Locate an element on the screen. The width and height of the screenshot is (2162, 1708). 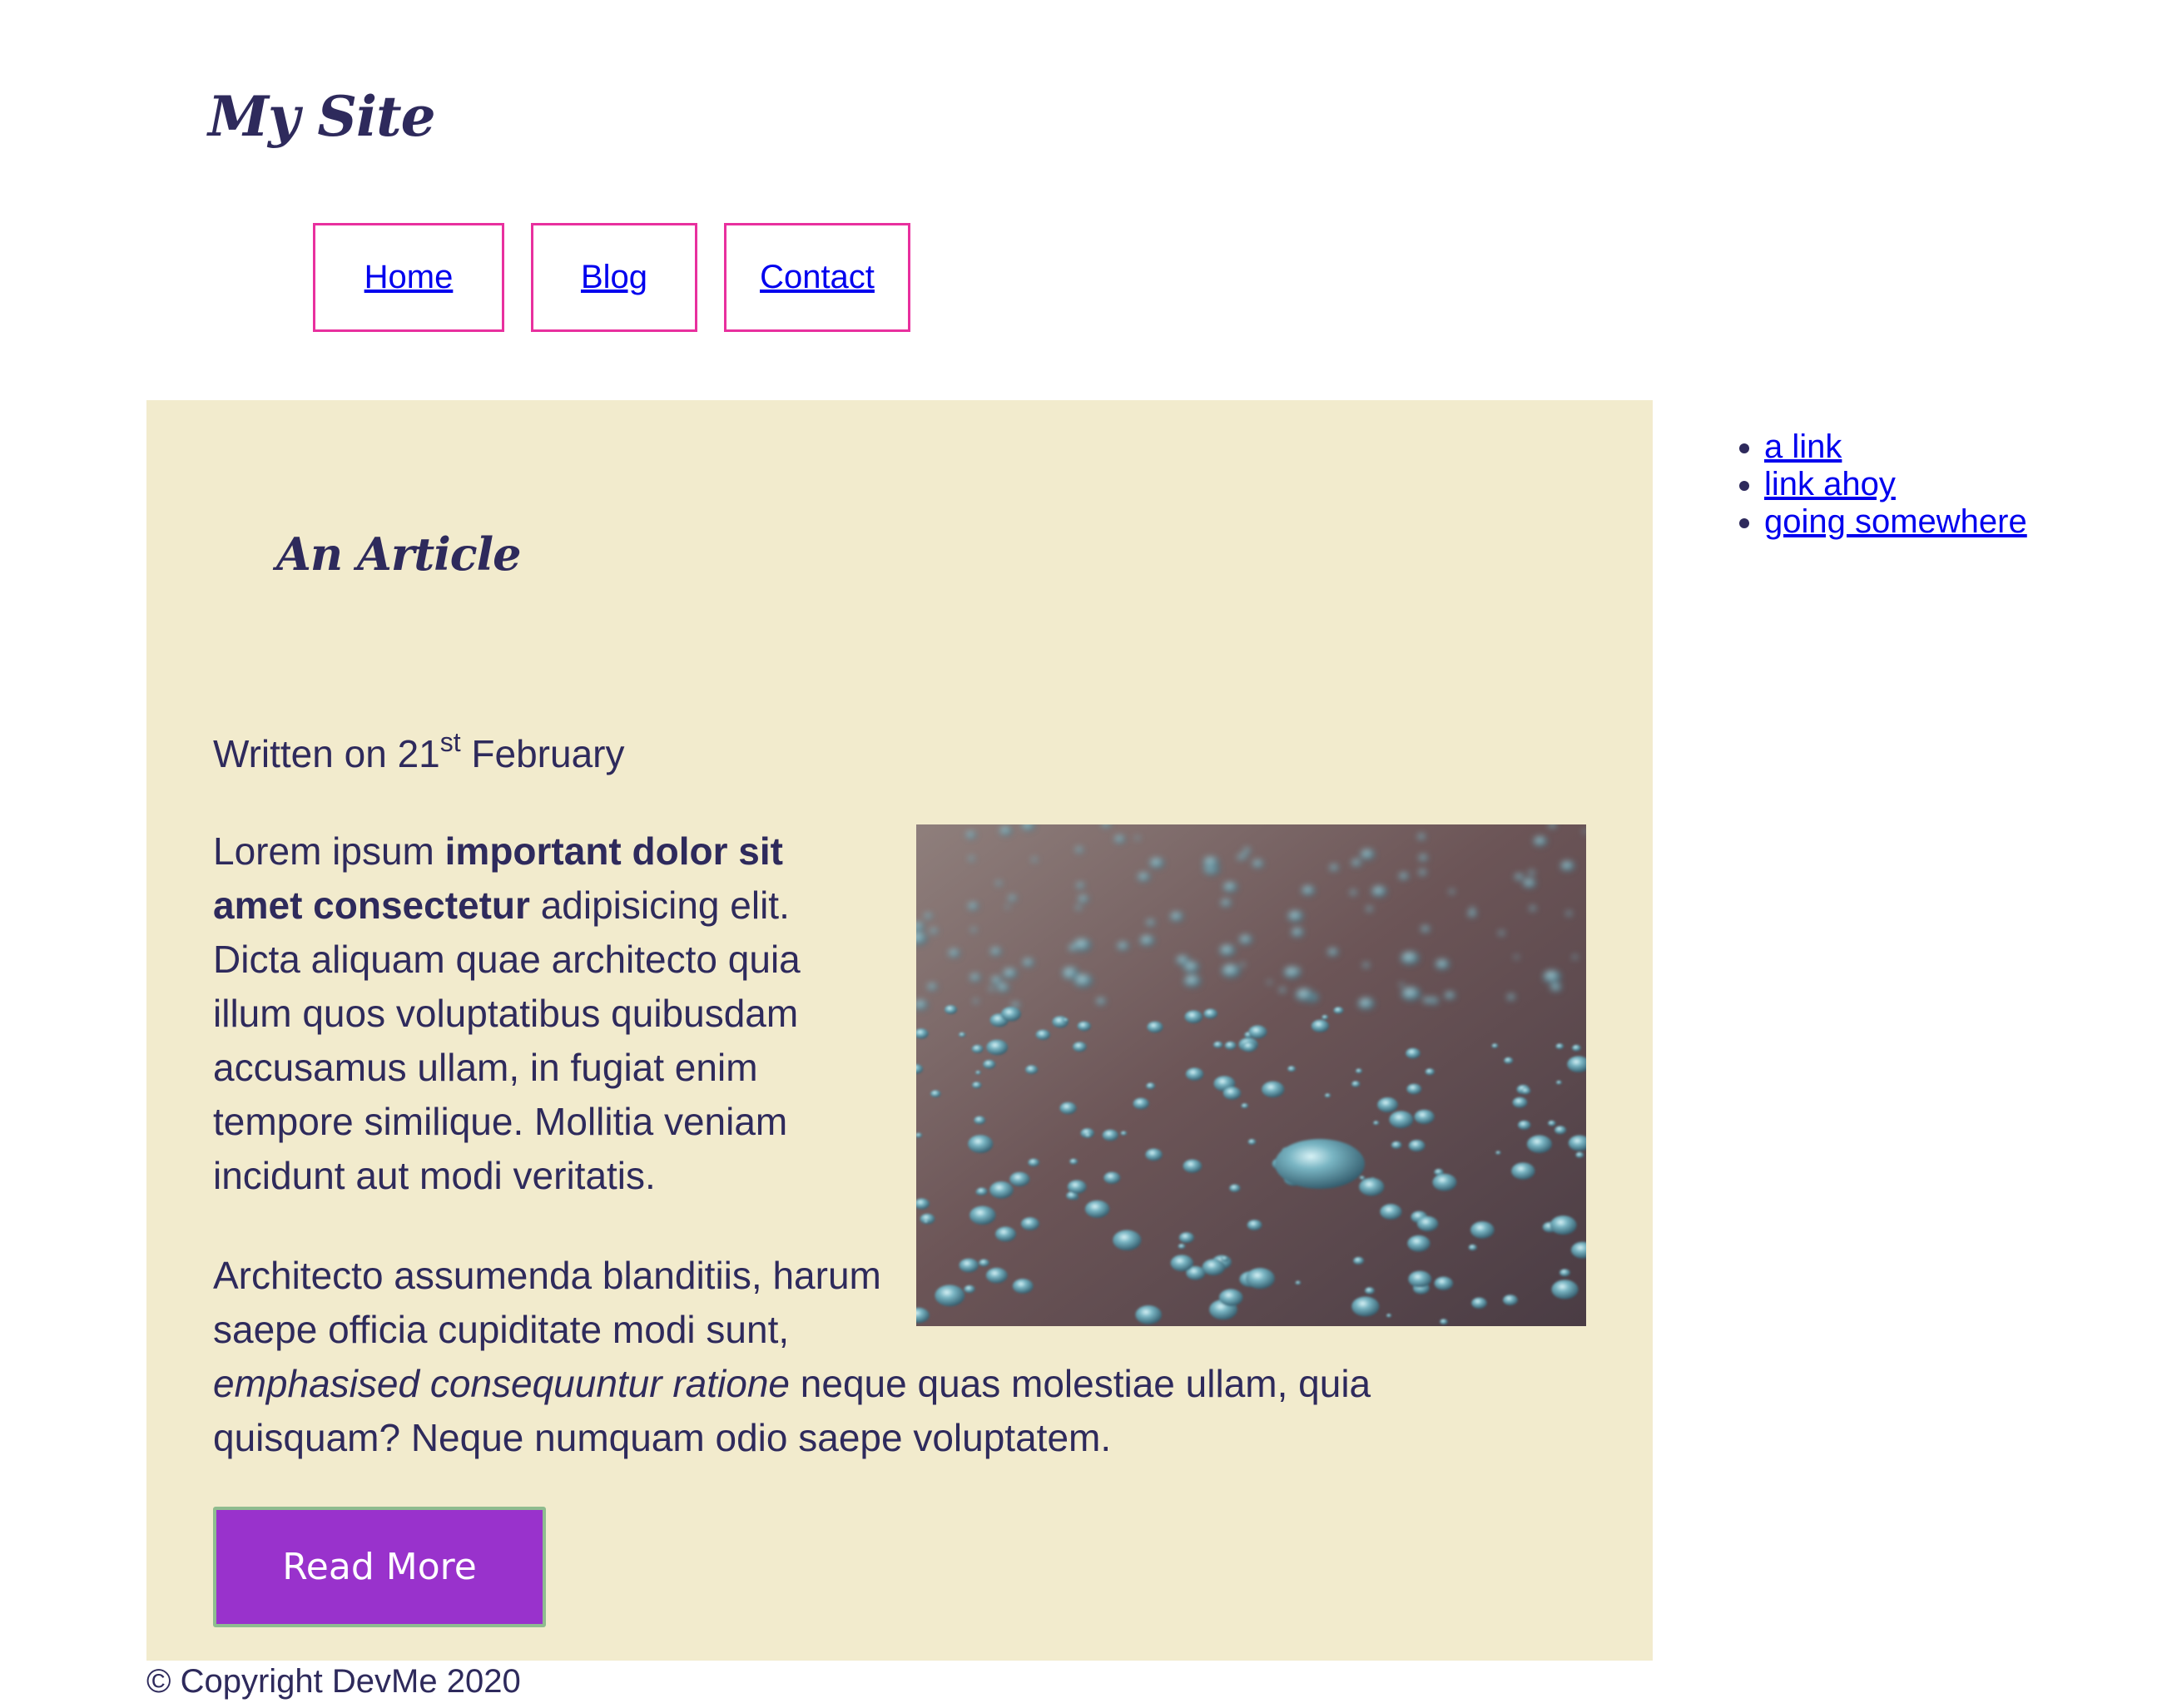
sidebar-list-item: a link is located at coordinates (1896, 447).